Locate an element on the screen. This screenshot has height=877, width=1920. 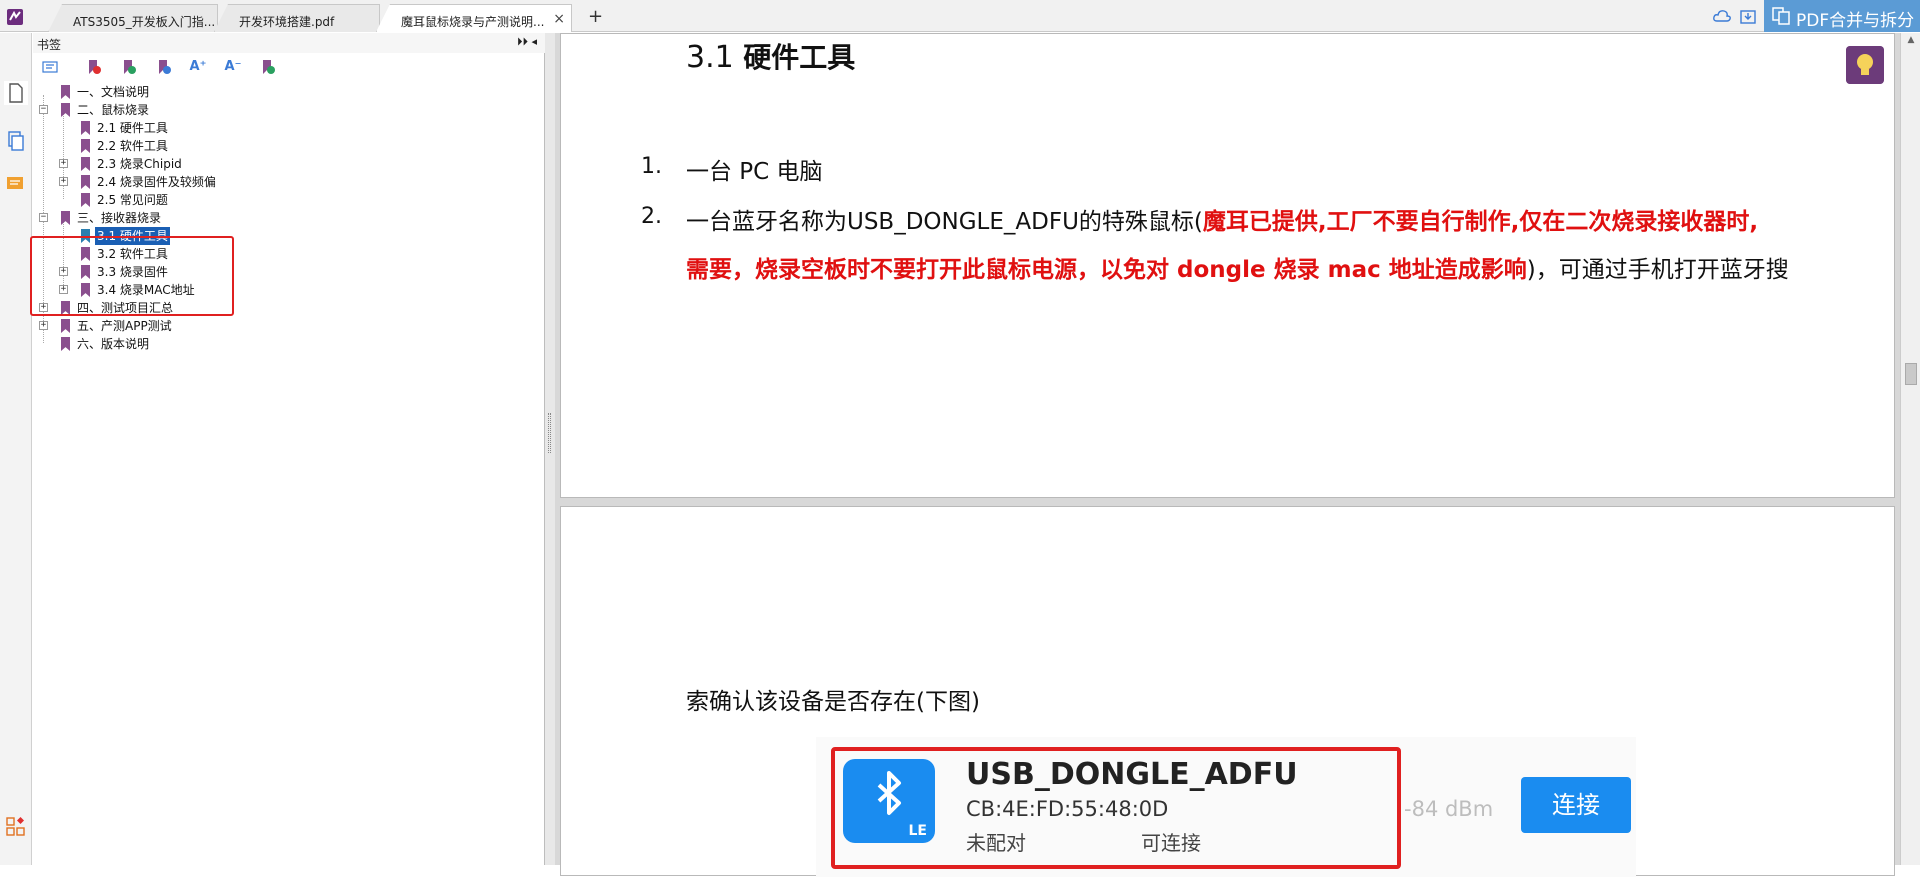
apps-icon is located at coordinates (16, 827).